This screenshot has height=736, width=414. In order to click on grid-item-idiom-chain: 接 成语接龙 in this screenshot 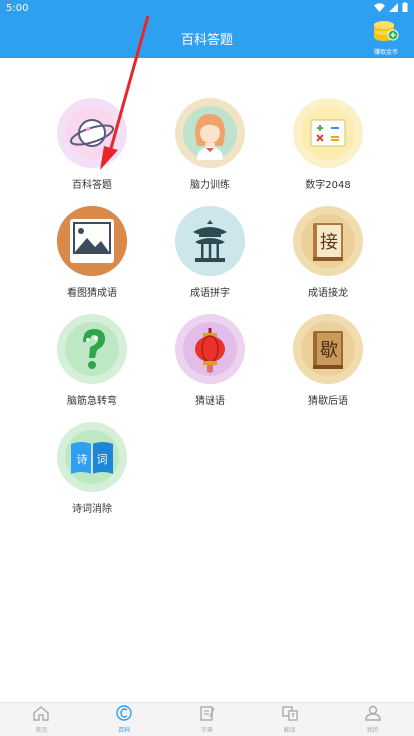, I will do `click(328, 256)`.